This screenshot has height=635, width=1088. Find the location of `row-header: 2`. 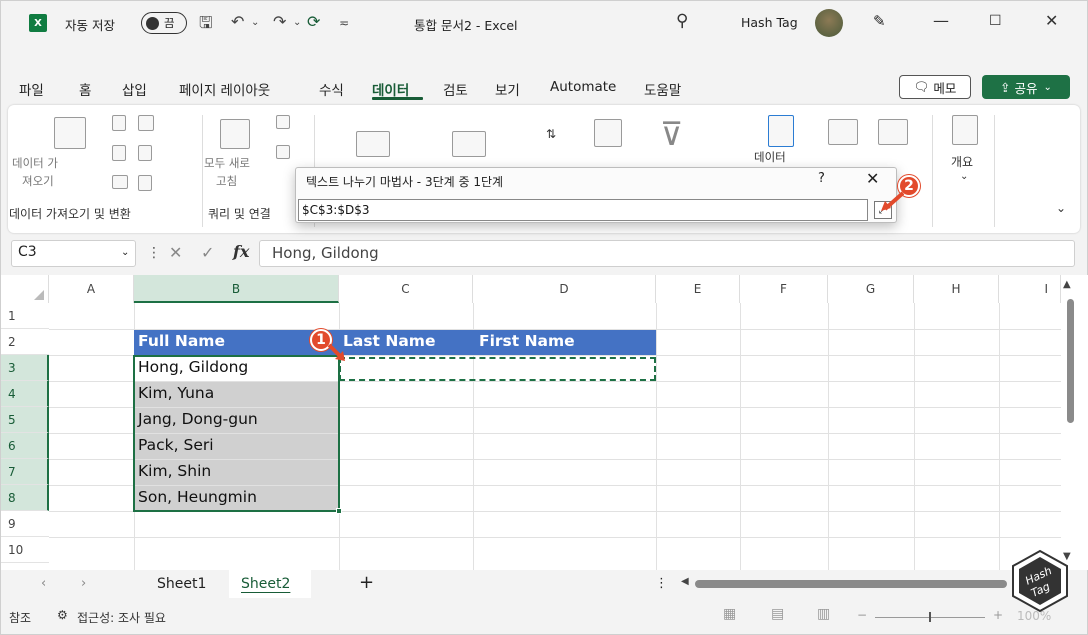

row-header: 2 is located at coordinates (25, 342).